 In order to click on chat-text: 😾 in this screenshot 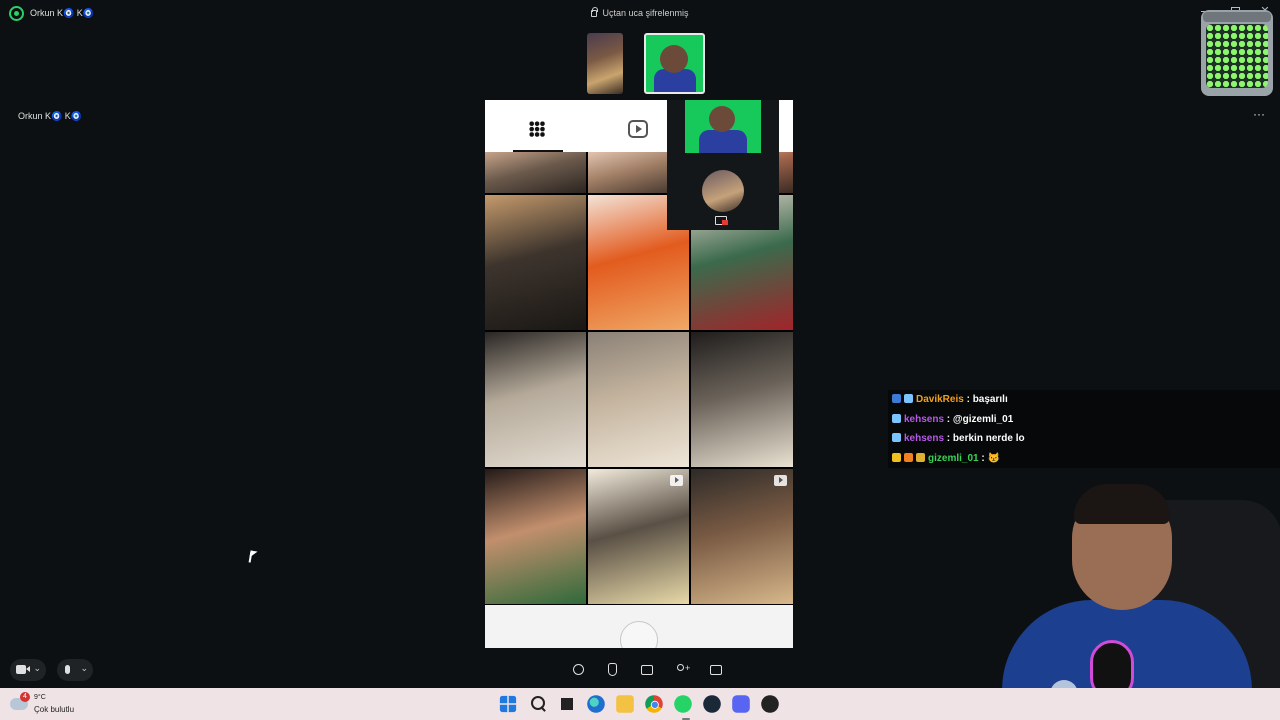, I will do `click(993, 458)`.